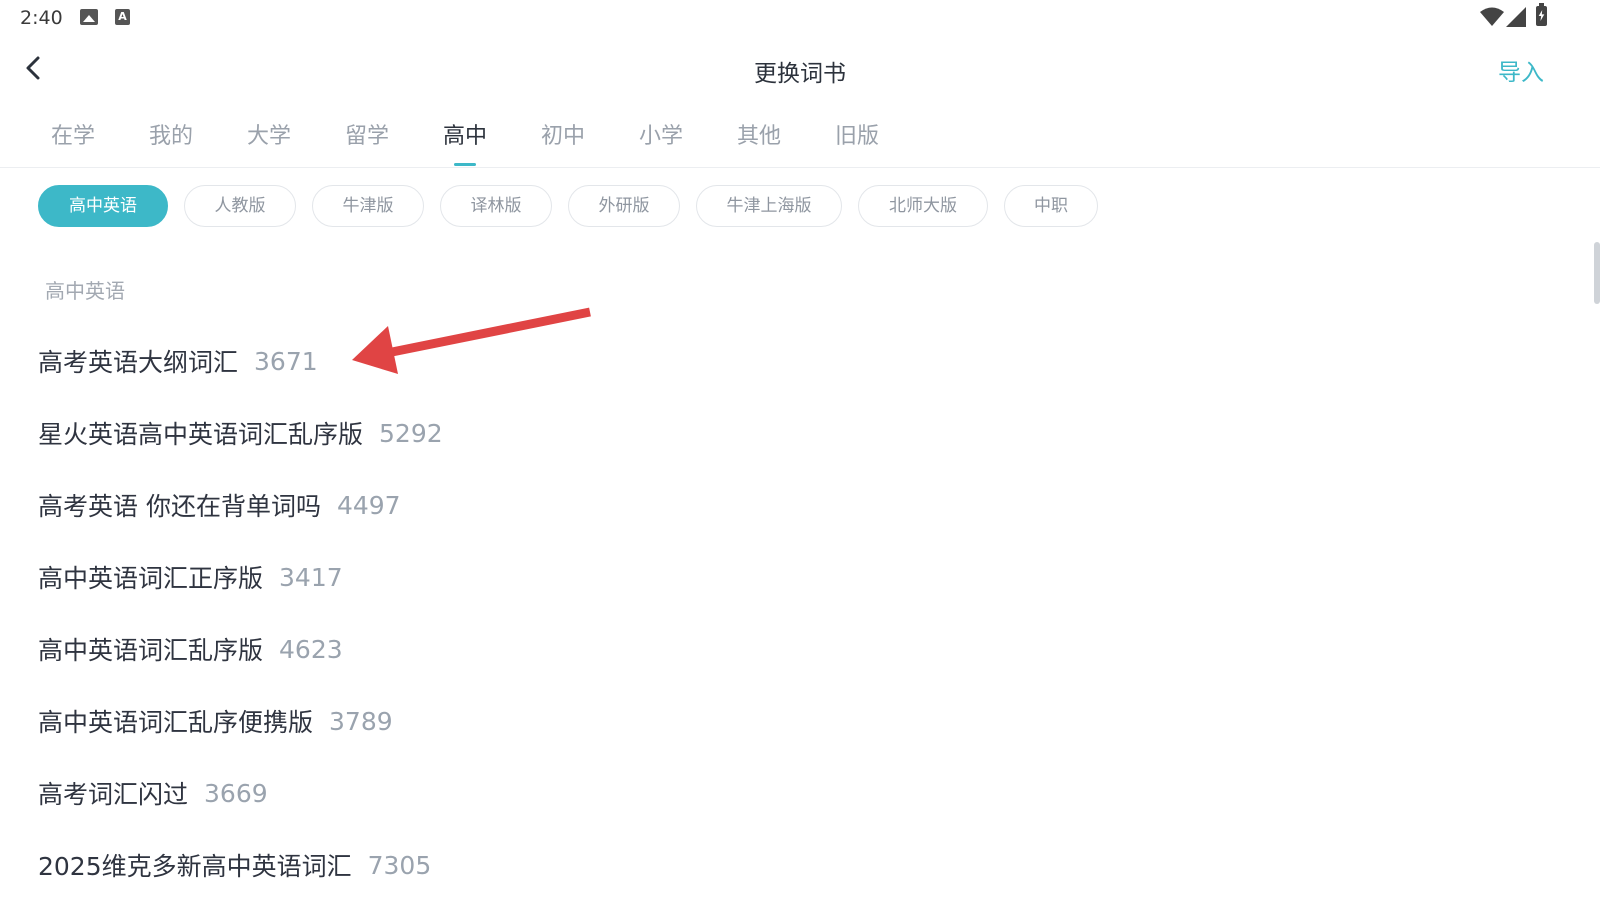 Image resolution: width=1600 pixels, height=900 pixels. I want to click on book-word-count: 4497, so click(368, 505).